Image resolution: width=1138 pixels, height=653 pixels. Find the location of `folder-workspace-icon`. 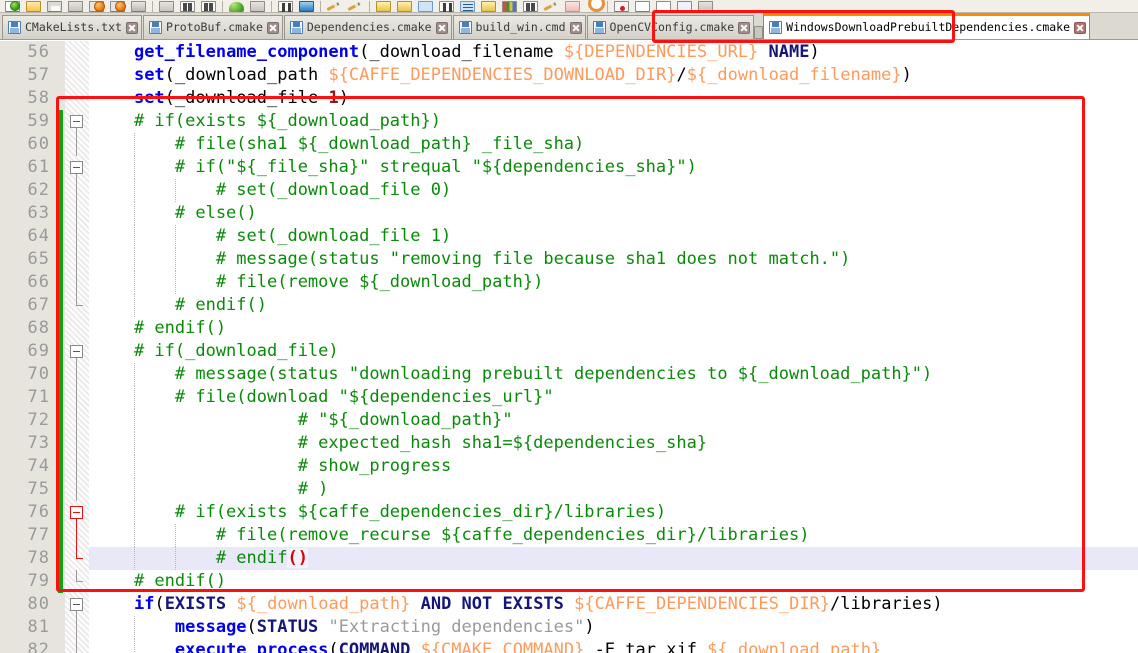

folder-workspace-icon is located at coordinates (572, 6).